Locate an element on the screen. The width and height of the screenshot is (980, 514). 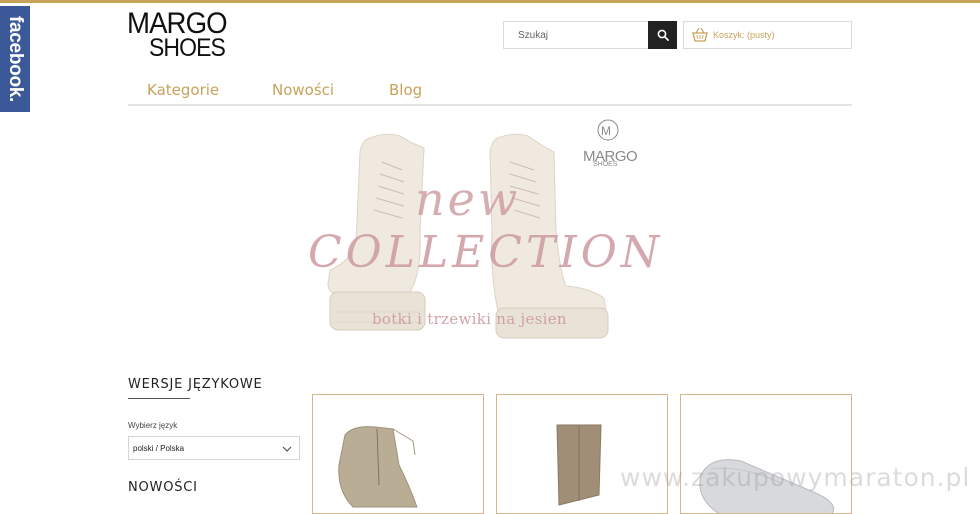
news-title: NOWOŚCI is located at coordinates (163, 487).